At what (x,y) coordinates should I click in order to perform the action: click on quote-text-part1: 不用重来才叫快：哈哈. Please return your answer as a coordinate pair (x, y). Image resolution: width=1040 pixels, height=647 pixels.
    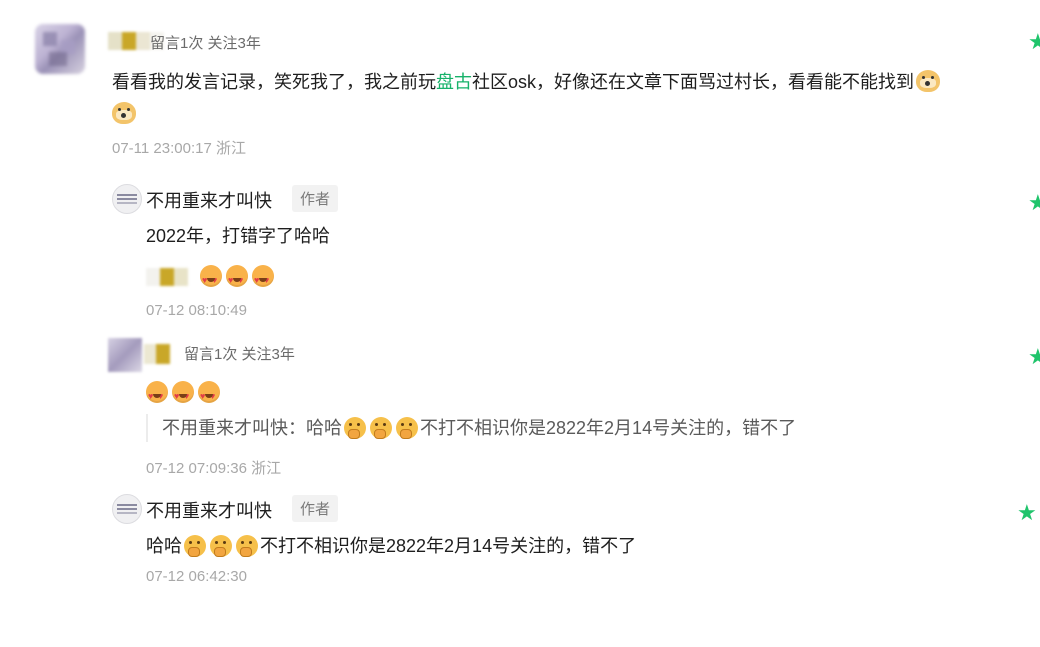
    Looking at the image, I should click on (252, 428).